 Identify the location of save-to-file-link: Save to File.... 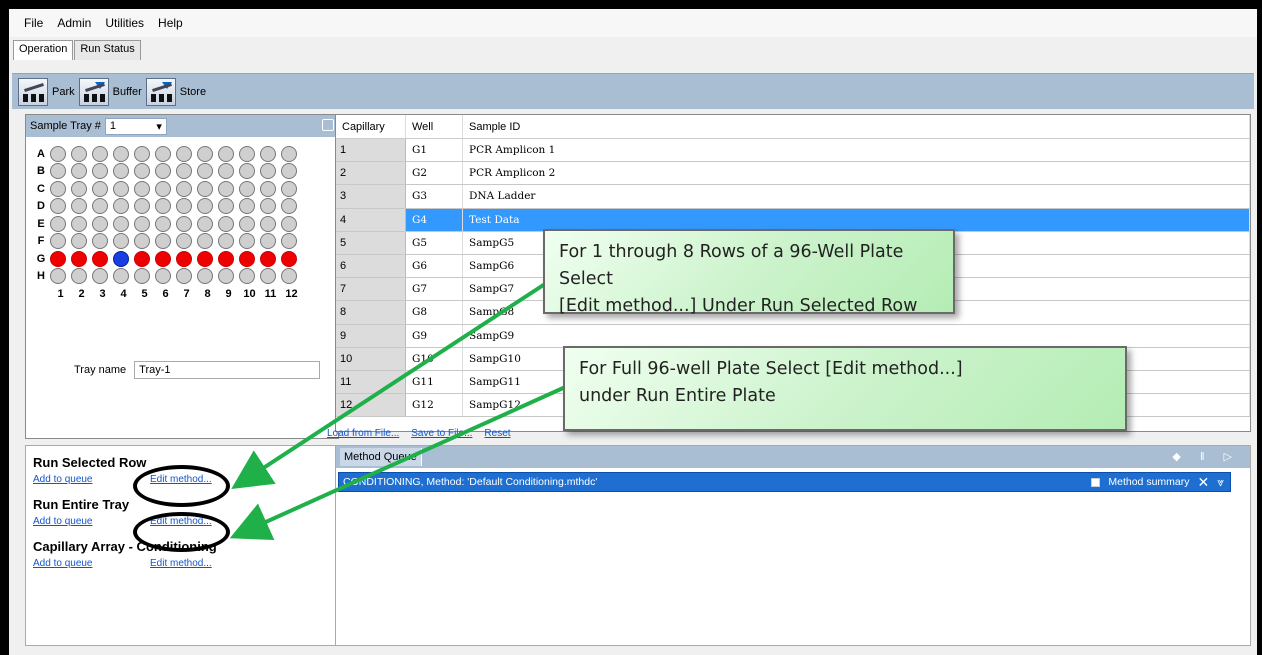
(441, 433).